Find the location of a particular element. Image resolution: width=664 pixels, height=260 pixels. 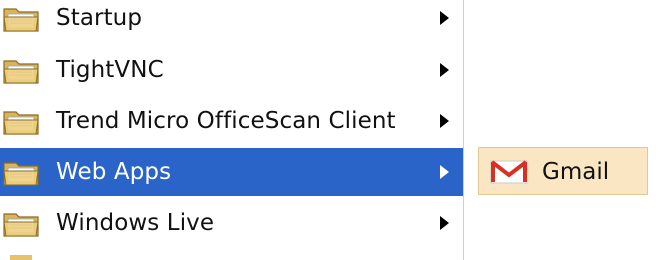

menu-item-startup: Startup is located at coordinates (231, 21).